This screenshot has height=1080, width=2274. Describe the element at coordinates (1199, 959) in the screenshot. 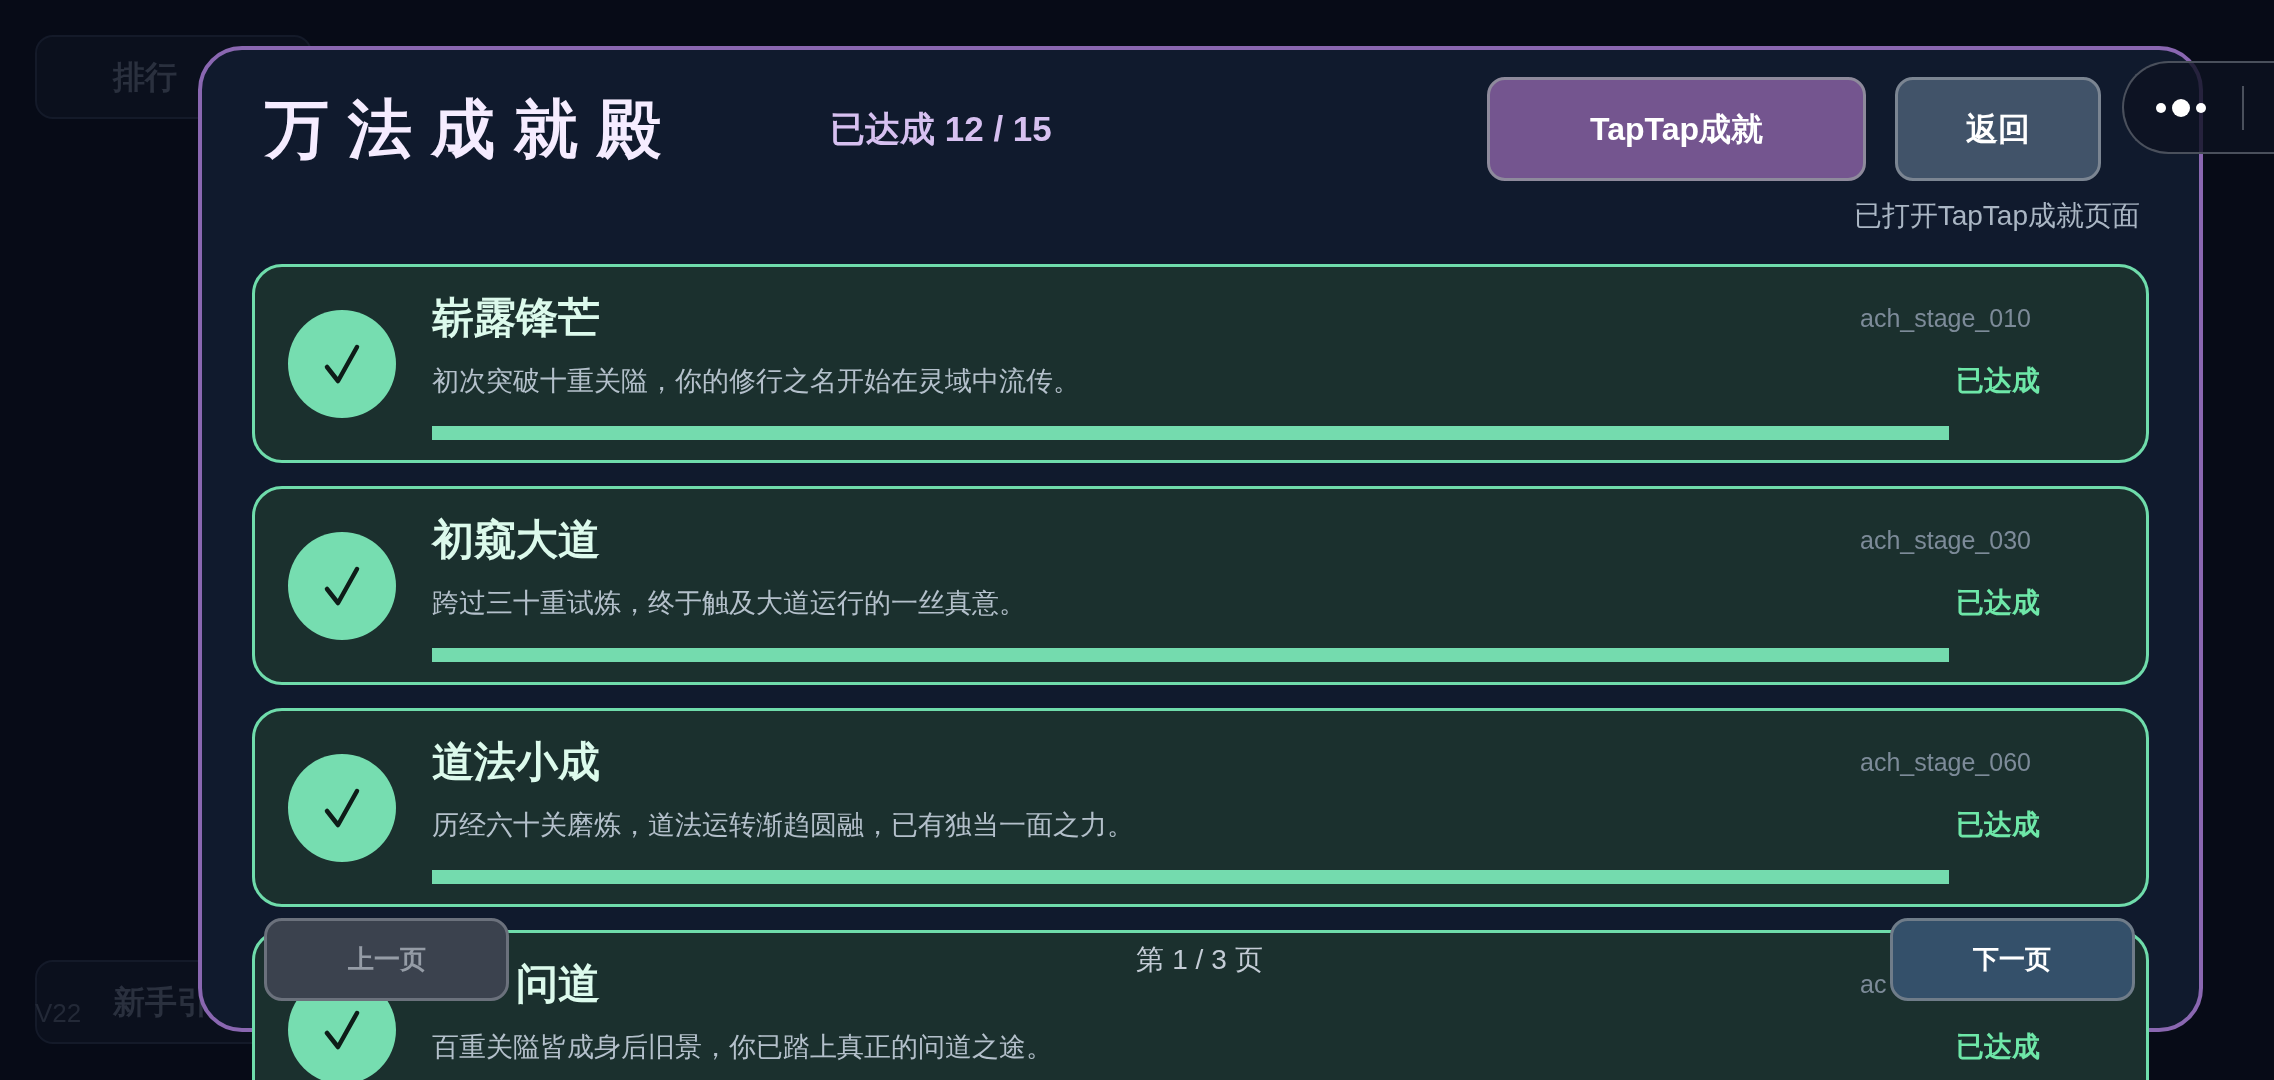

I see `page-indicator: 第 1 / 3 页` at that location.